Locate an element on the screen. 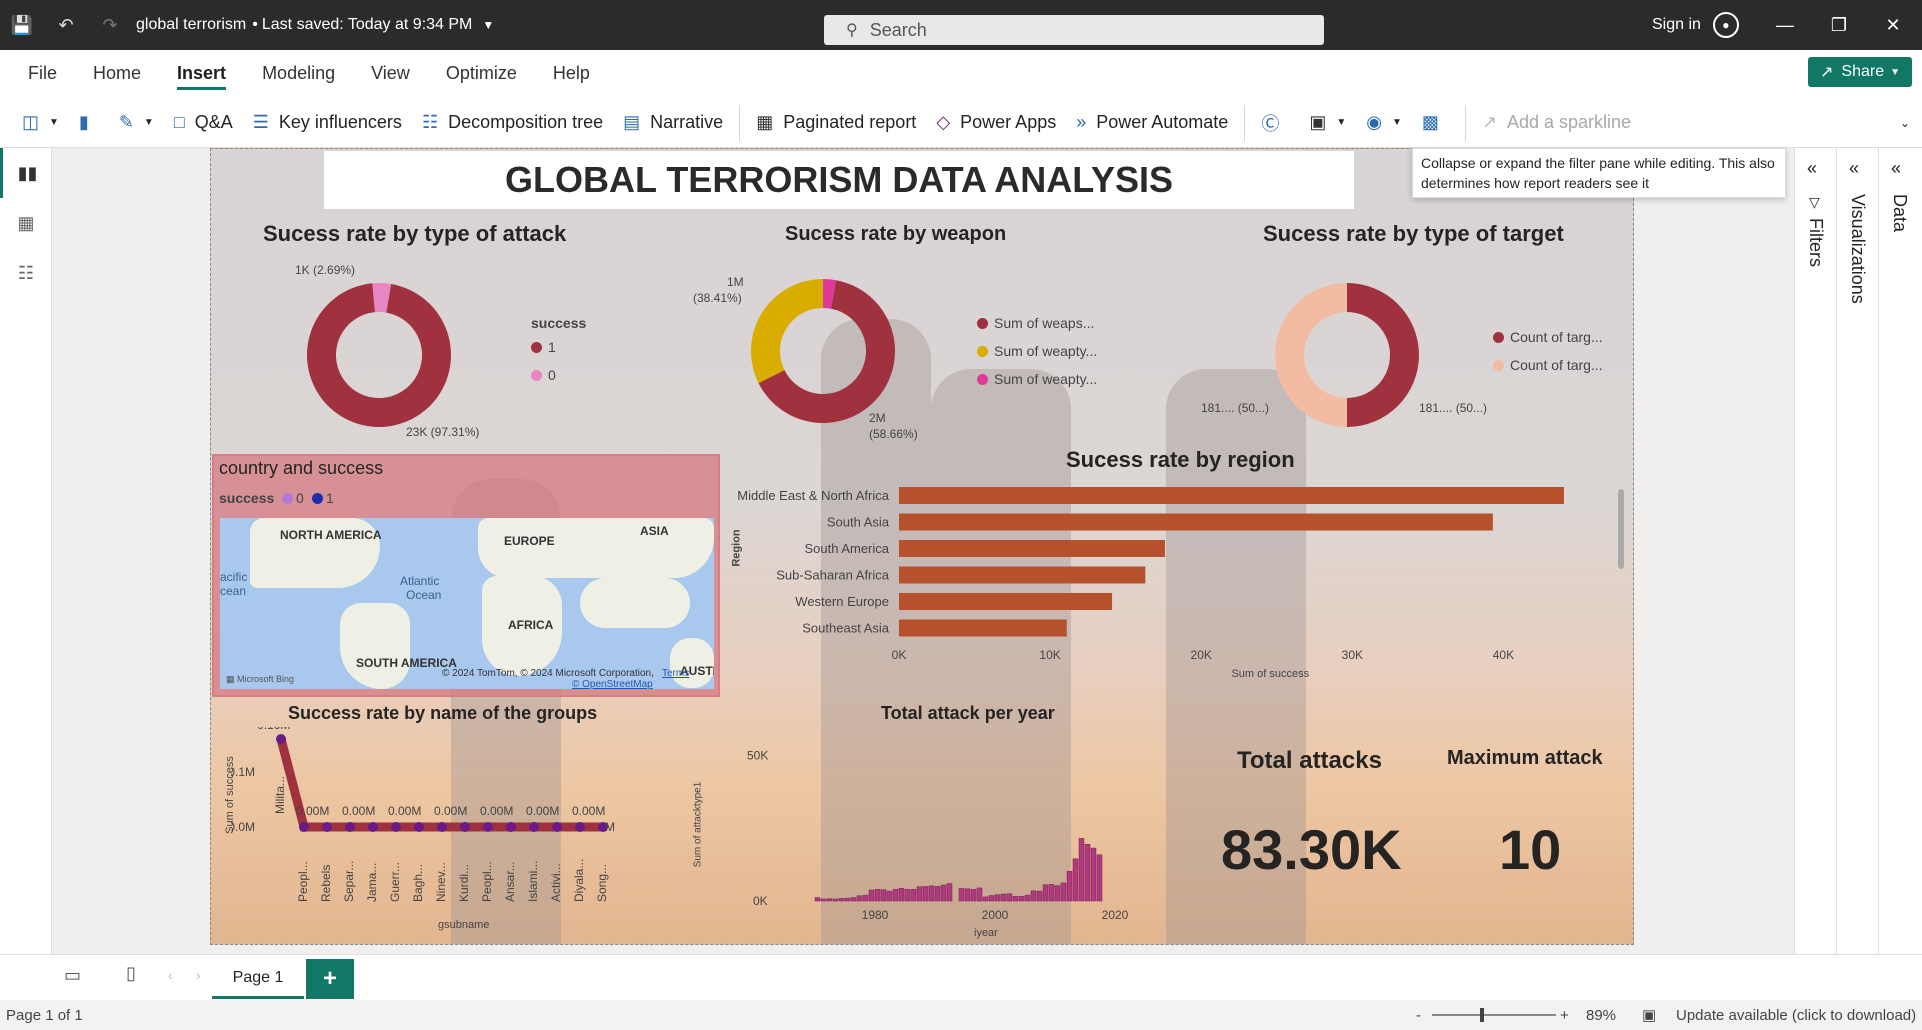 This screenshot has height=1030, width=1922. qa-button: □ Q&A is located at coordinates (203, 123).